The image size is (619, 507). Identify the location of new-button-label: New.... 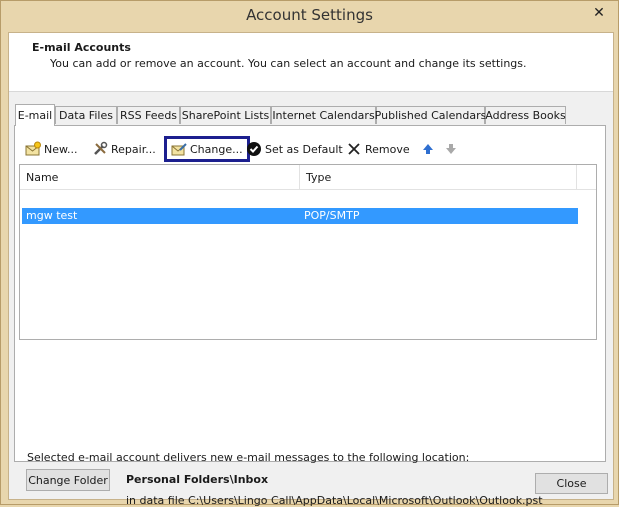
(61, 149).